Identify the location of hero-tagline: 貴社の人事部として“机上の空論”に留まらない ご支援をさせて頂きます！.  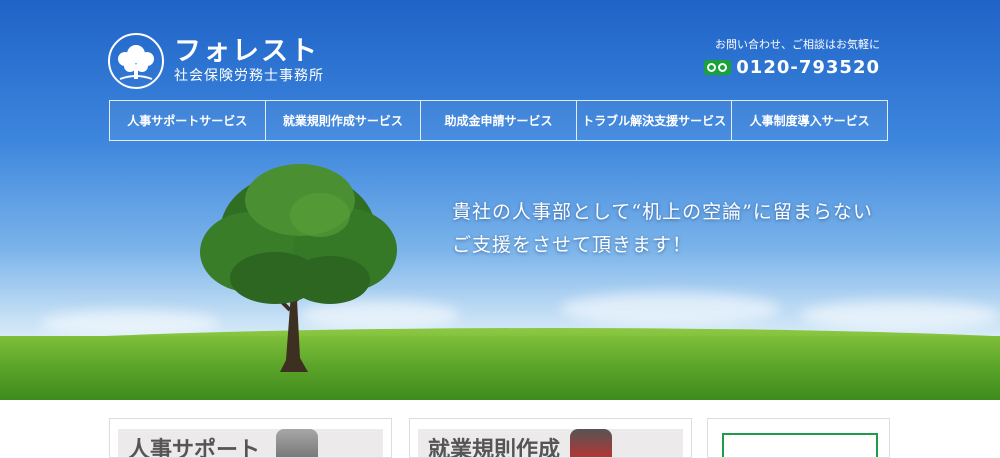
(662, 229).